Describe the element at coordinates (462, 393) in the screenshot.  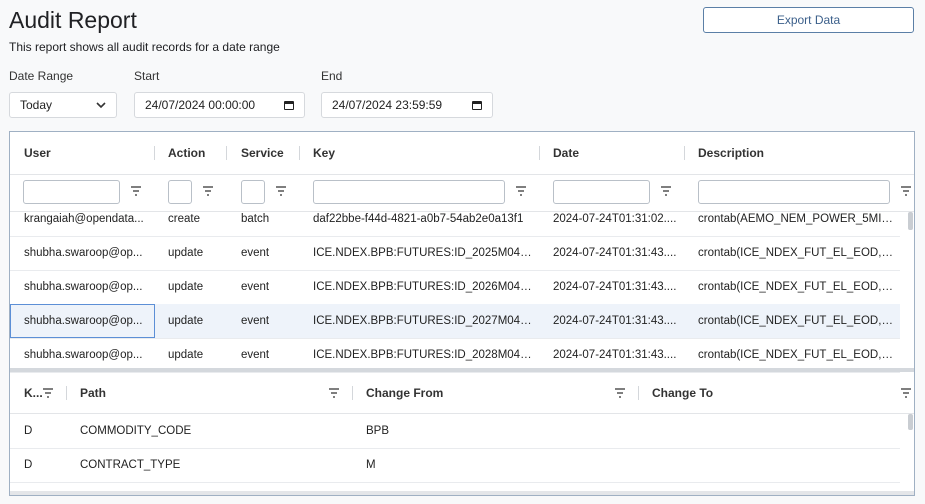
I see `detail-grid-header: K... Path Change From Change To` at that location.